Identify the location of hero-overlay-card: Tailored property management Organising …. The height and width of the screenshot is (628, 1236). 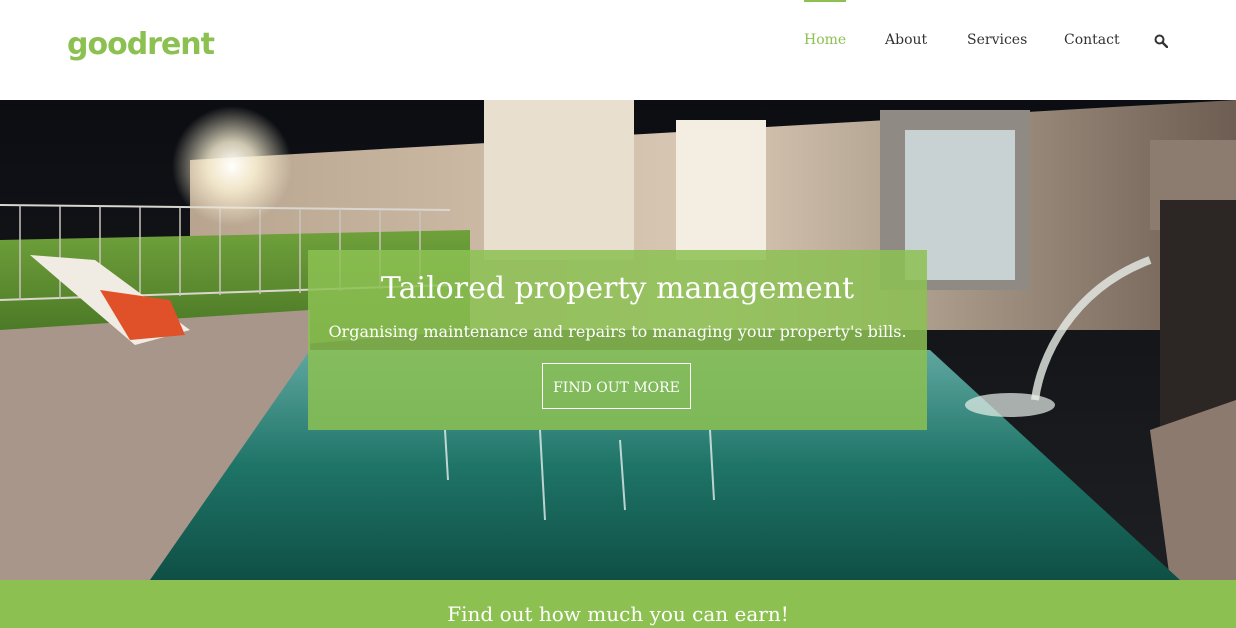
(617, 340).